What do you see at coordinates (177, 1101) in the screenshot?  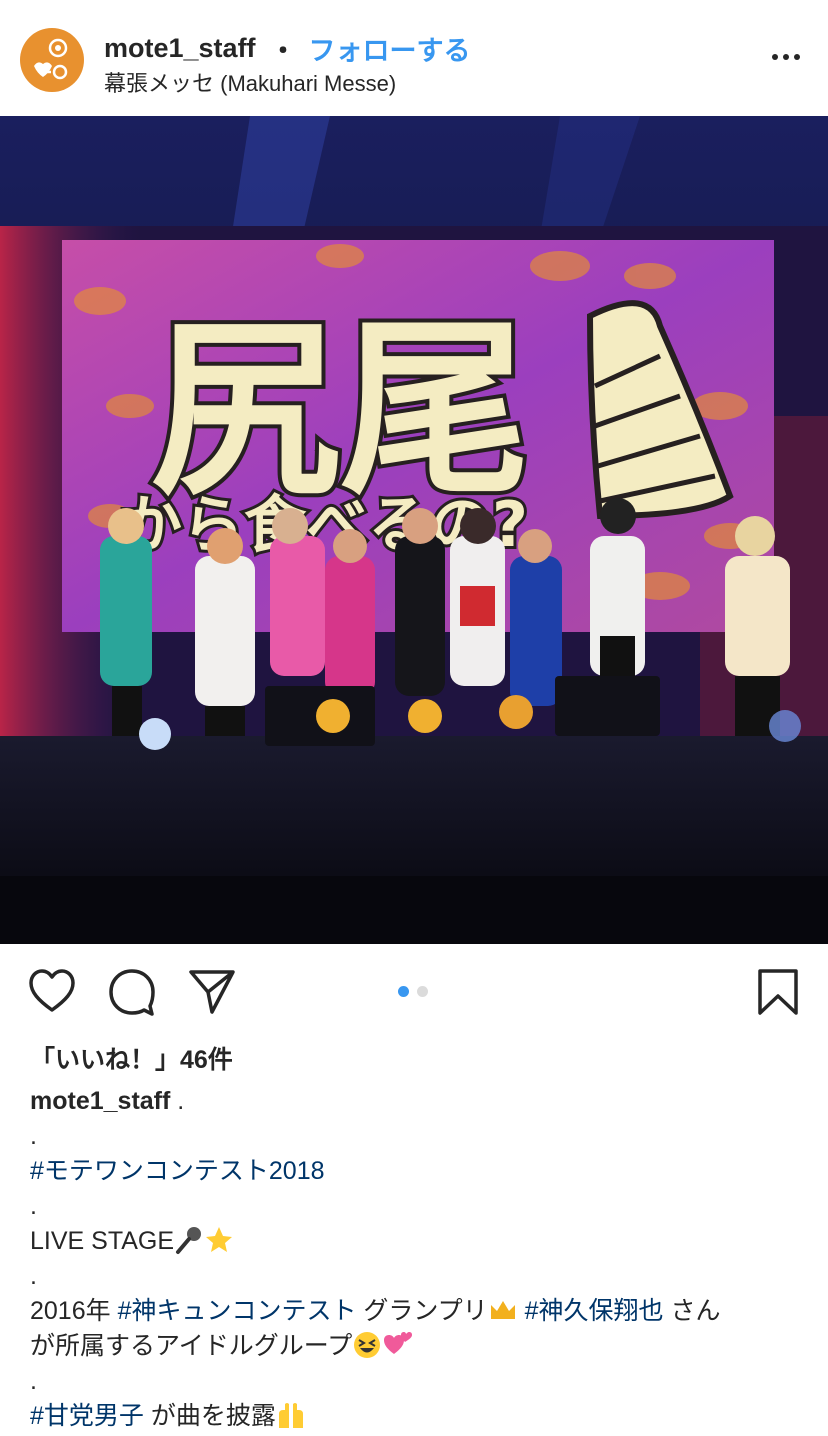 I see `caption-text: .` at bounding box center [177, 1101].